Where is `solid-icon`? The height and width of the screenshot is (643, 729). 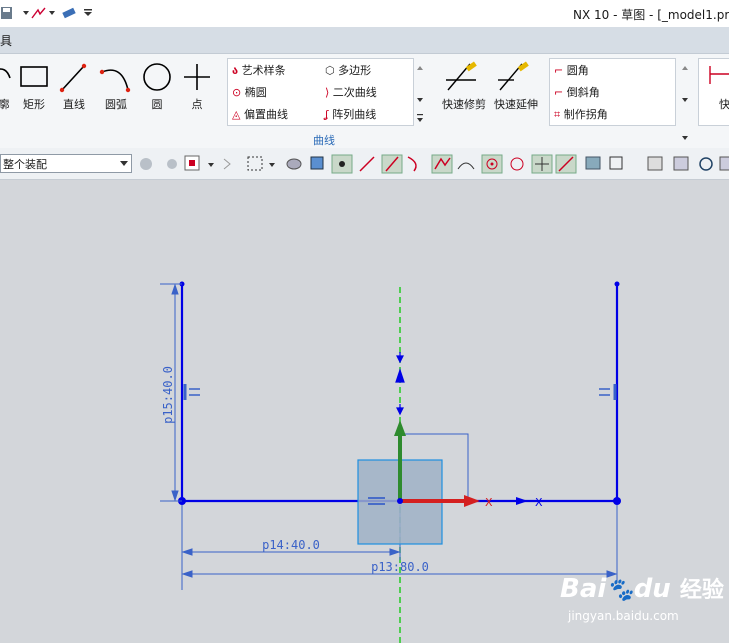
solid-icon is located at coordinates (317, 163).